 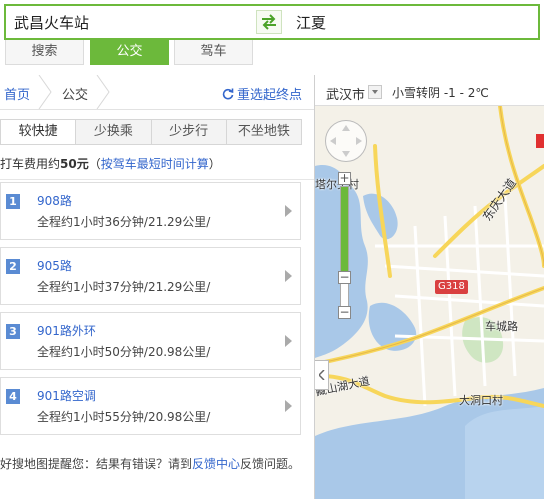 What do you see at coordinates (269, 95) in the screenshot?
I see `reselect-label: 重选起终点` at bounding box center [269, 95].